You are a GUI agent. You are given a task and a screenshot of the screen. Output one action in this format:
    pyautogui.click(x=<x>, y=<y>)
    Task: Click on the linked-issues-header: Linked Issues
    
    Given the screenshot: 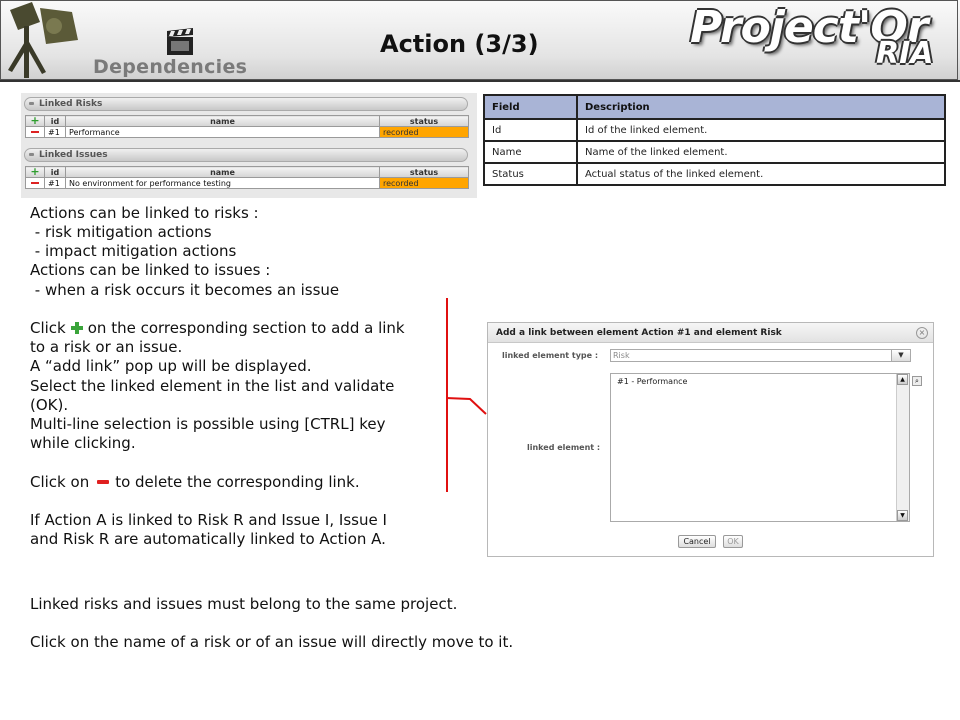 What is the action you would take?
    pyautogui.click(x=246, y=155)
    